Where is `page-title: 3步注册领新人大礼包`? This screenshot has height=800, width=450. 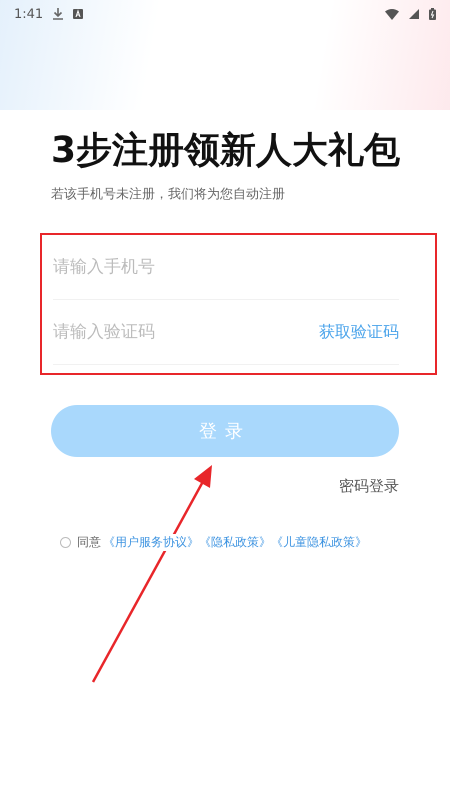 page-title: 3步注册领新人大礼包 is located at coordinates (226, 151).